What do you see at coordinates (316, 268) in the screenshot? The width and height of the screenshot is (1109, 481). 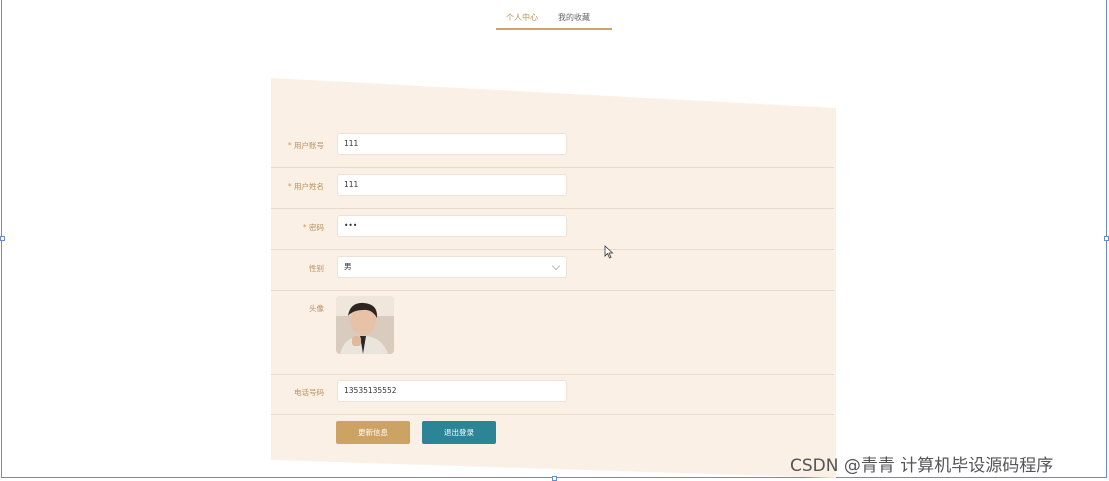 I see `gender-label-text: 性别` at bounding box center [316, 268].